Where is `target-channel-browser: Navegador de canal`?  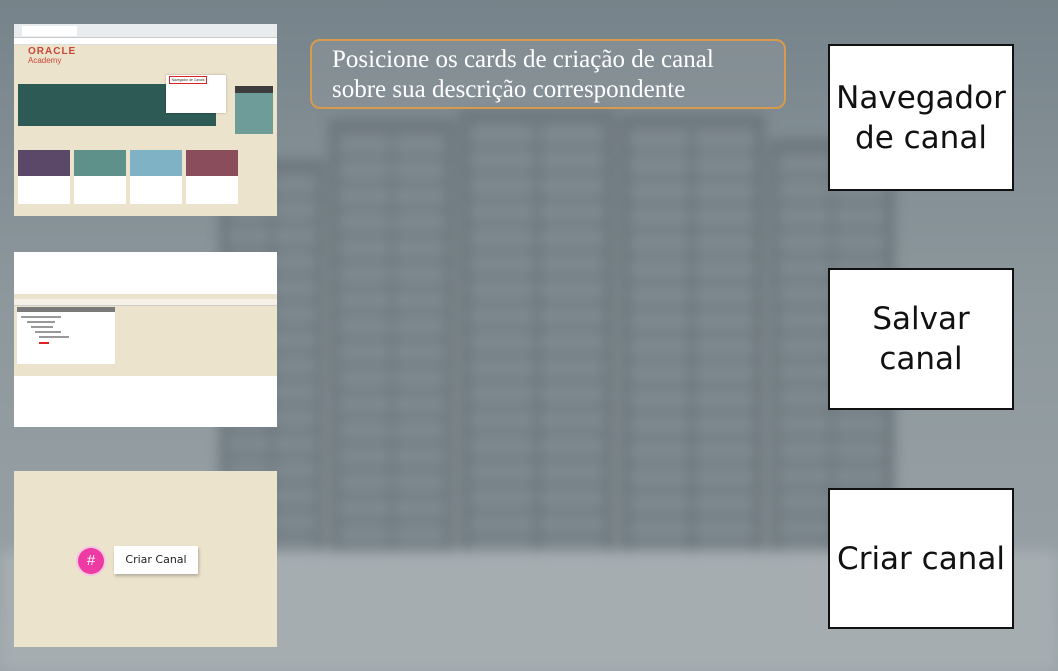 target-channel-browser: Navegador de canal is located at coordinates (921, 117).